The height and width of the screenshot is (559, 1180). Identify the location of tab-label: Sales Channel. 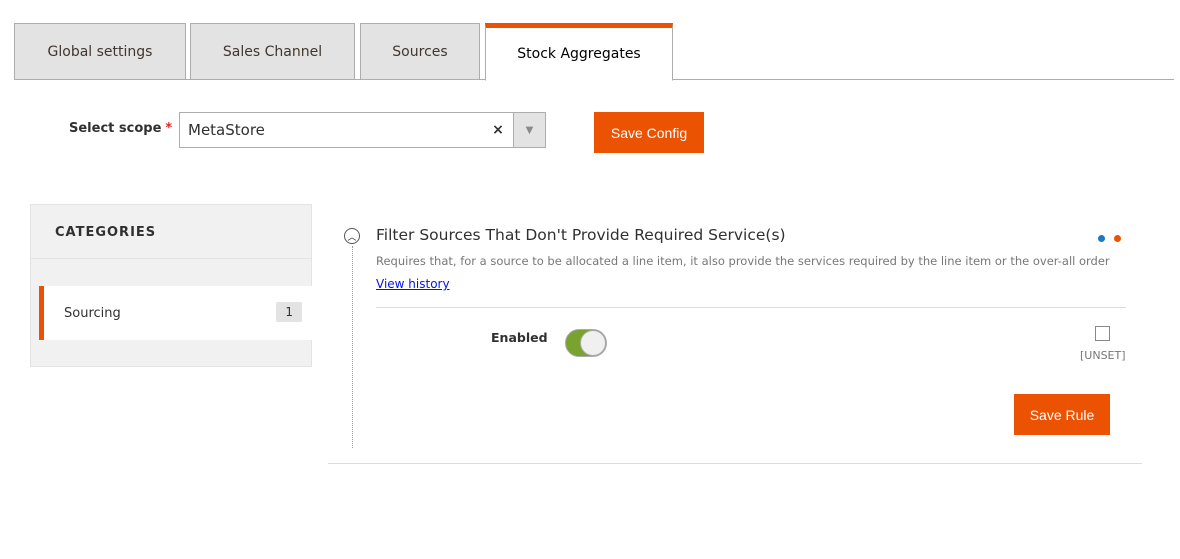
(272, 51).